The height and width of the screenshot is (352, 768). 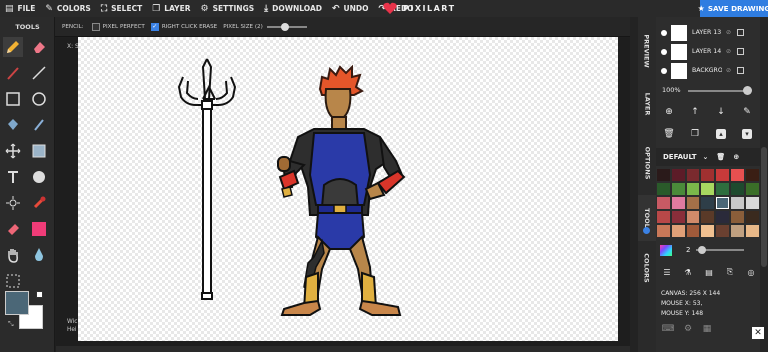 I want to click on scrollbar-thumb, so click(x=764, y=207).